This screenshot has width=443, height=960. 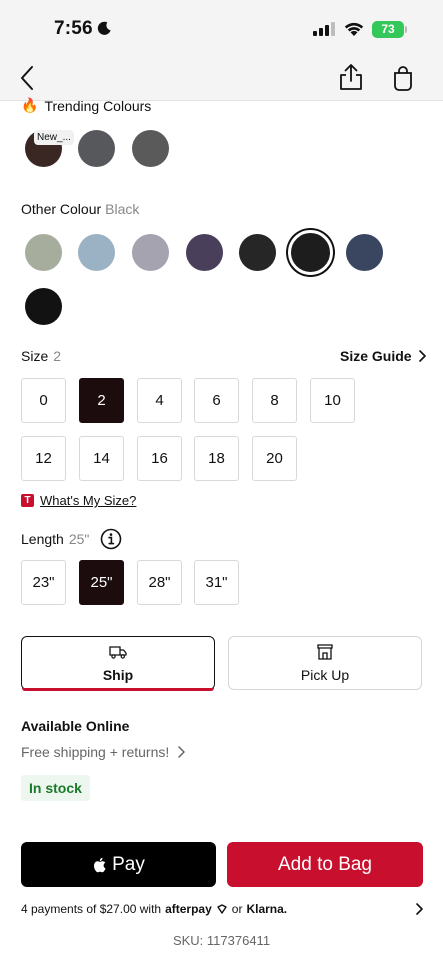 What do you see at coordinates (91, 909) in the screenshot?
I see `installment-text: 4 payments of $27.00 with` at bounding box center [91, 909].